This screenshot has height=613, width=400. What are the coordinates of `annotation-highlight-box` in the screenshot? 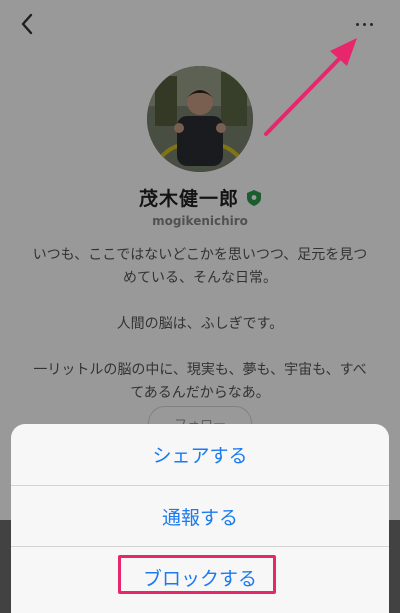 It's located at (197, 574).